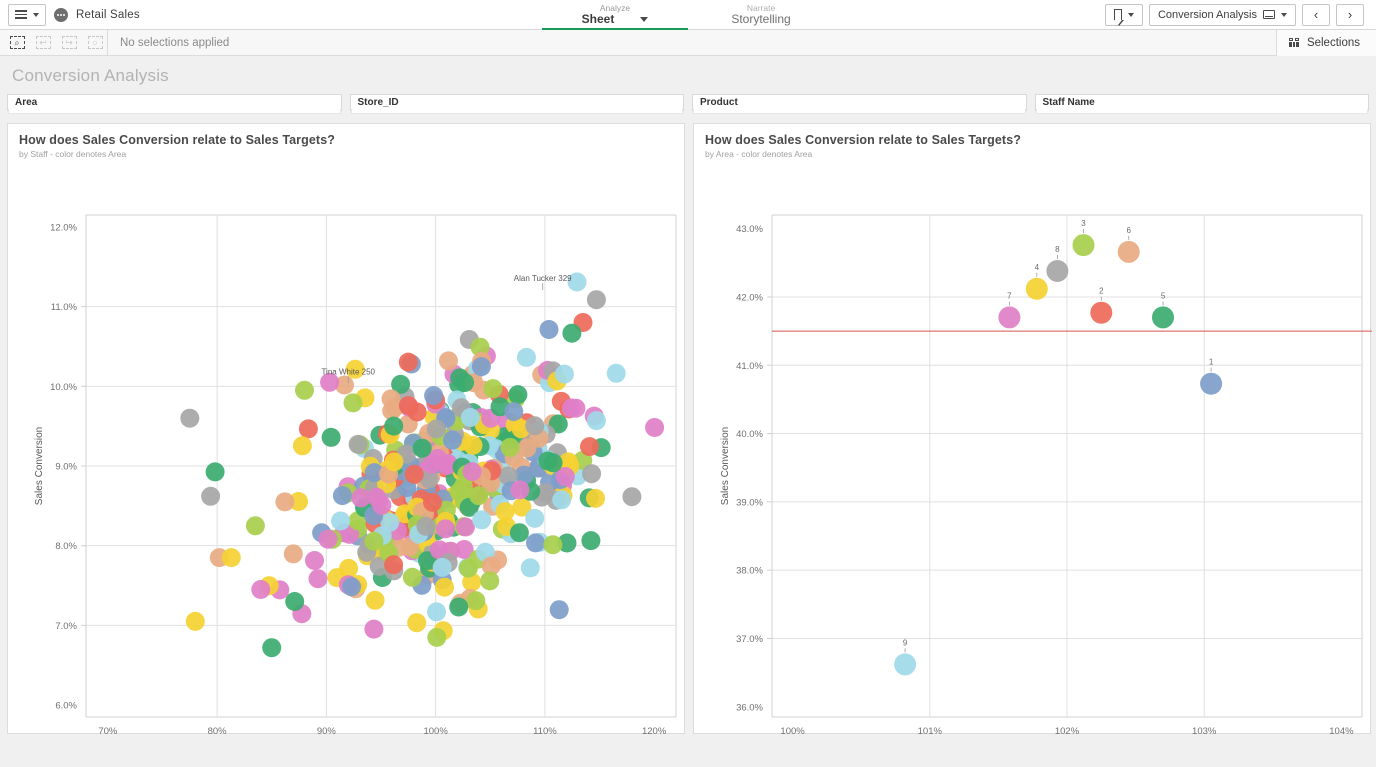  What do you see at coordinates (1316, 14) in the screenshot?
I see `previous-sheet-button: ‹` at bounding box center [1316, 14].